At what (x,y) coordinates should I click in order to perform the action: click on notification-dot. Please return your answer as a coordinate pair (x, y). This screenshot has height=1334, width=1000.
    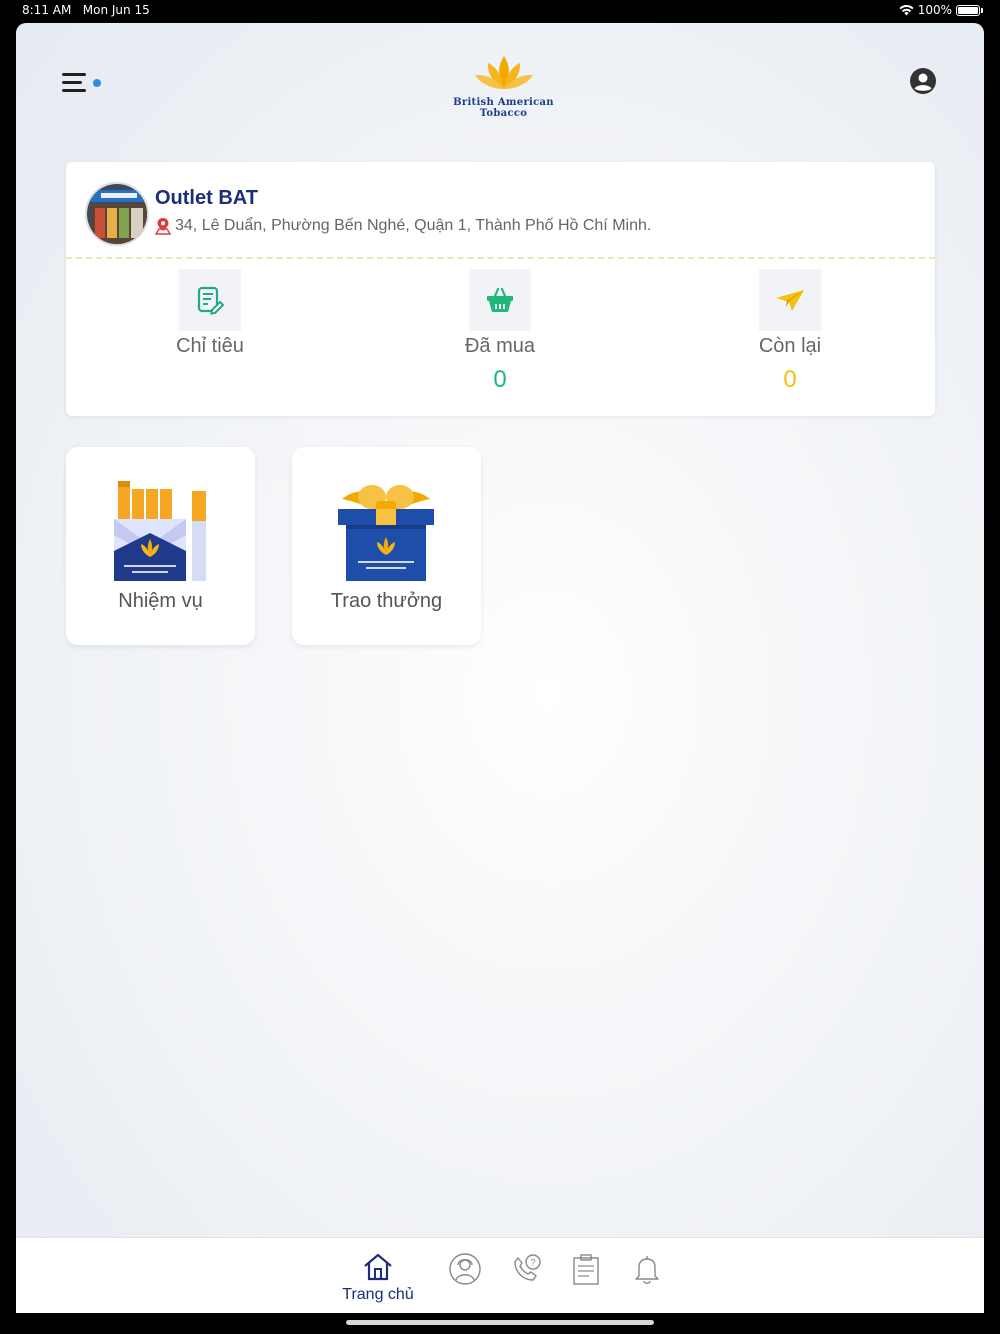
    Looking at the image, I should click on (97, 83).